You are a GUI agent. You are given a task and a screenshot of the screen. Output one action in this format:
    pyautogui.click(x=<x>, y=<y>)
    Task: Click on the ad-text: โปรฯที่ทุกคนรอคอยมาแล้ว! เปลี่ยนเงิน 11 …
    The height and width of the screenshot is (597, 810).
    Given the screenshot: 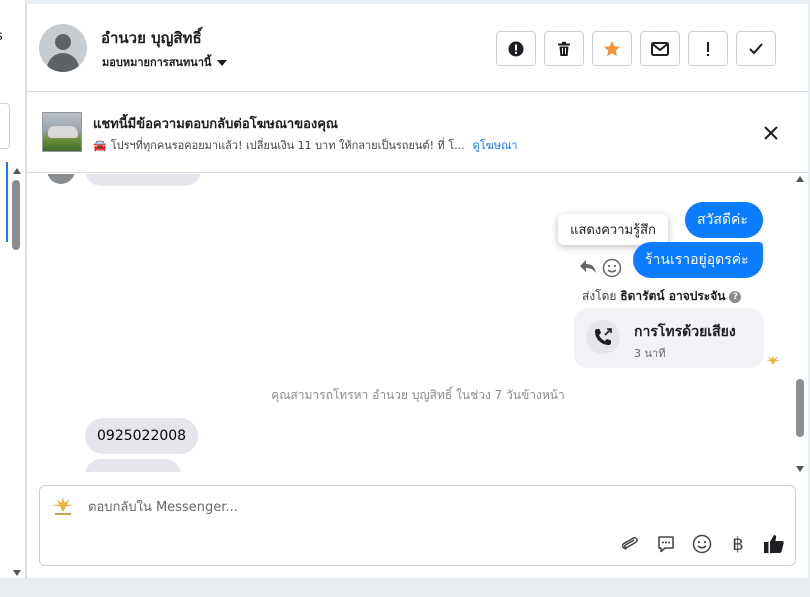 What is the action you would take?
    pyautogui.click(x=287, y=145)
    